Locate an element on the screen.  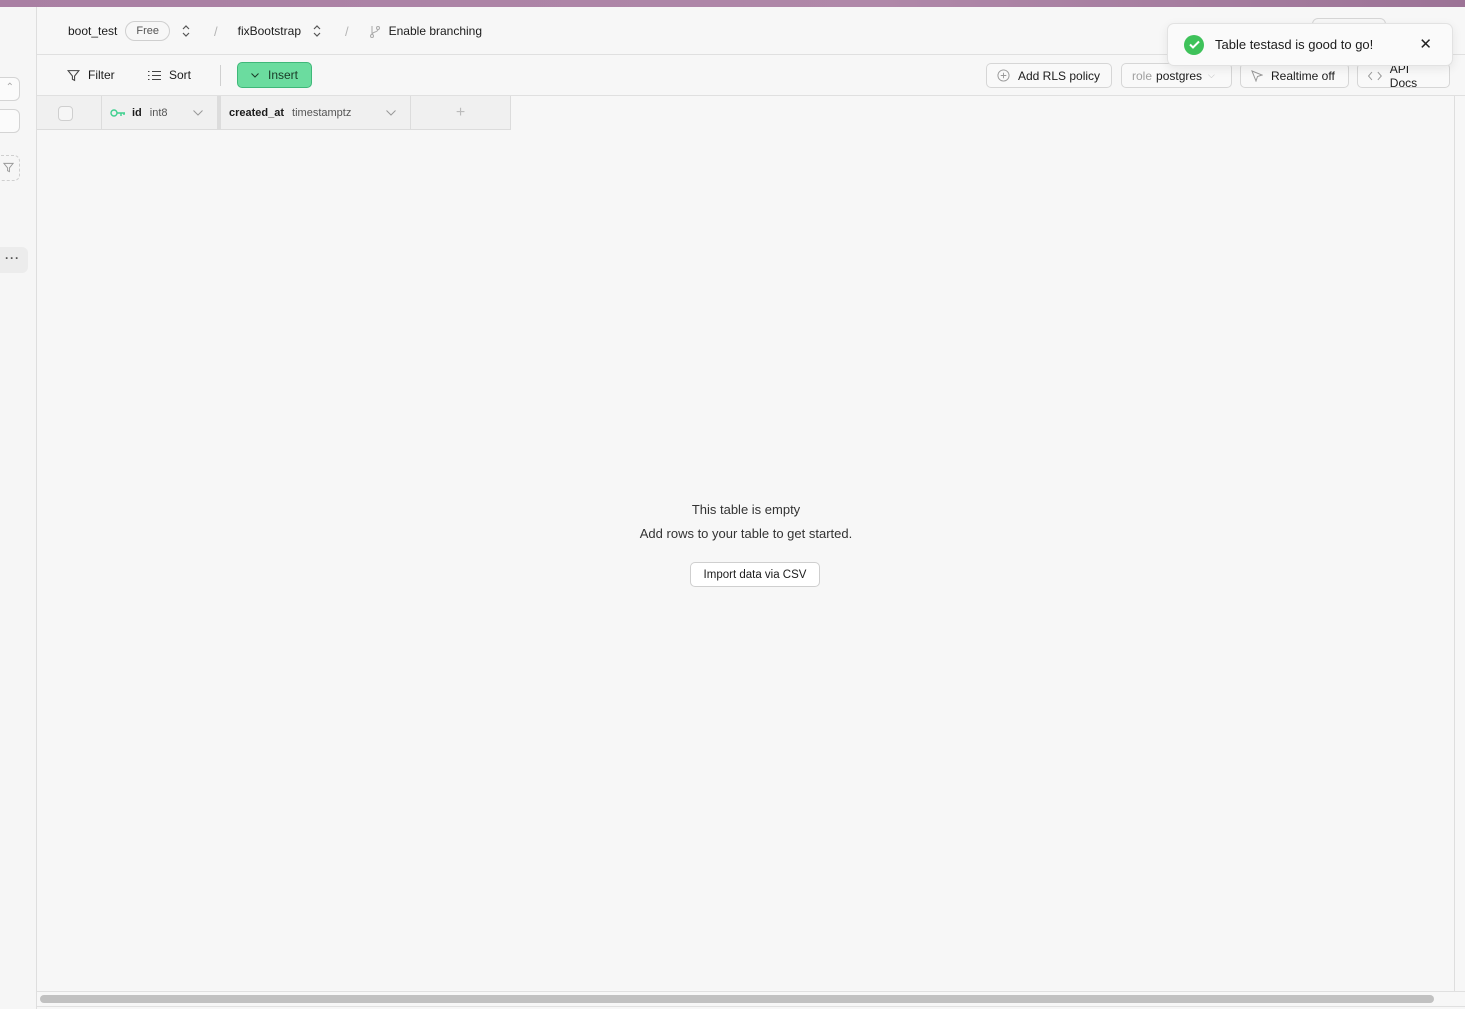
grid-header-row: id int8 created_at timestamptz + is located at coordinates (274, 113).